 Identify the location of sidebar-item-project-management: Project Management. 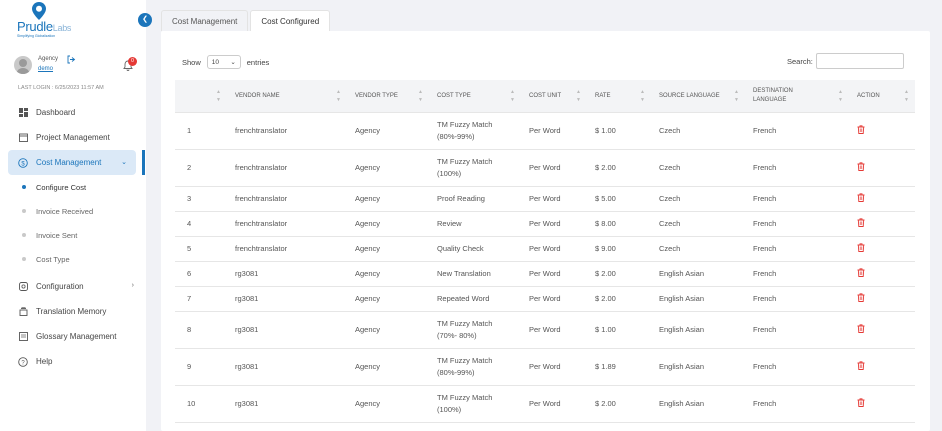
(73, 137).